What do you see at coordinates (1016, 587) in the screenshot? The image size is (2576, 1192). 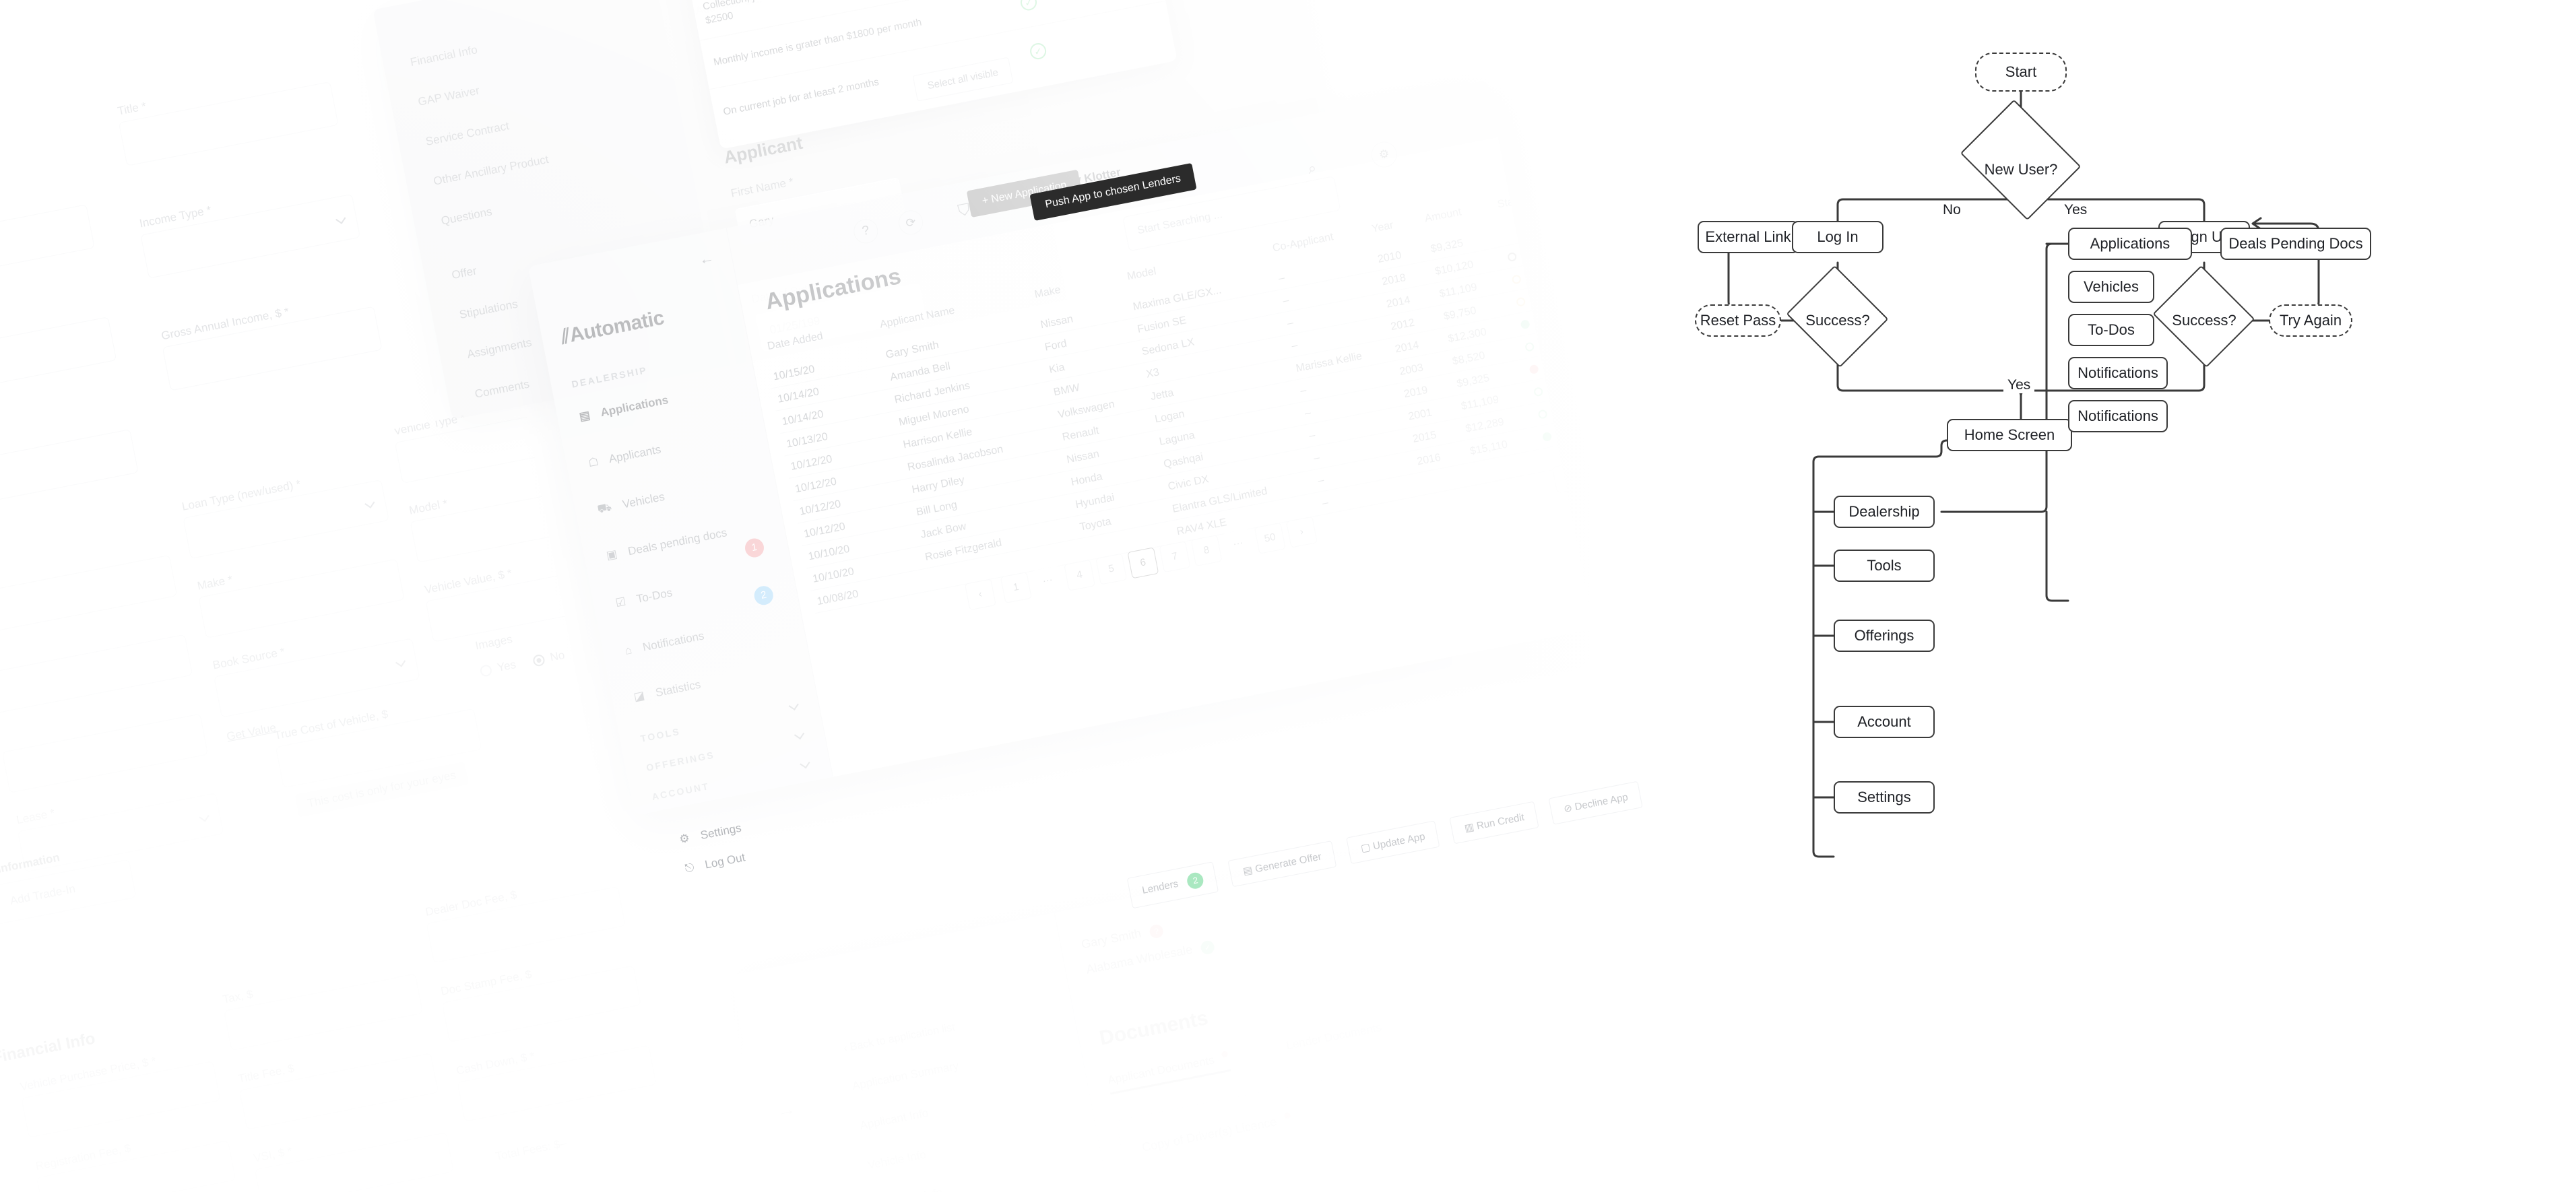 I see `pagination-page-1: 1` at bounding box center [1016, 587].